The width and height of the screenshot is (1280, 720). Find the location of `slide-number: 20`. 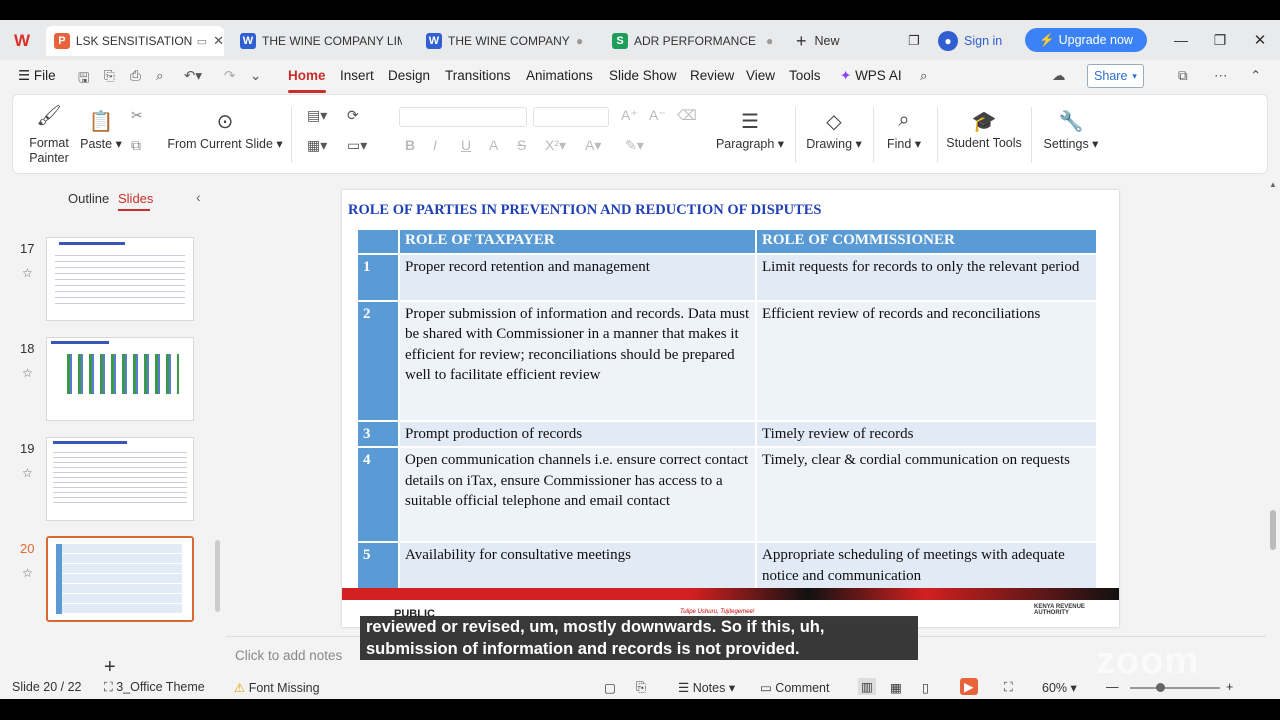

slide-number: 20 is located at coordinates (27, 548).